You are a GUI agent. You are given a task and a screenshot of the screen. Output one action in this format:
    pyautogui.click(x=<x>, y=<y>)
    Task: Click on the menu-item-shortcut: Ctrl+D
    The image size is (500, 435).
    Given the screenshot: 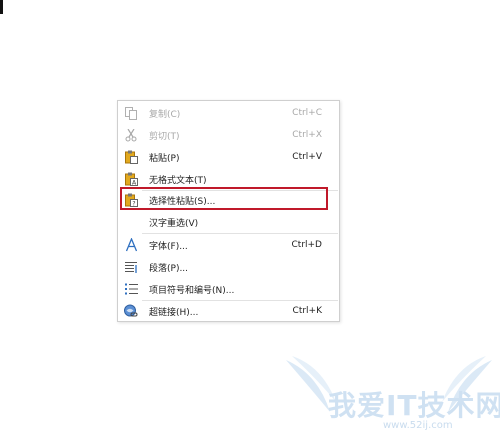 What is the action you would take?
    pyautogui.click(x=307, y=245)
    